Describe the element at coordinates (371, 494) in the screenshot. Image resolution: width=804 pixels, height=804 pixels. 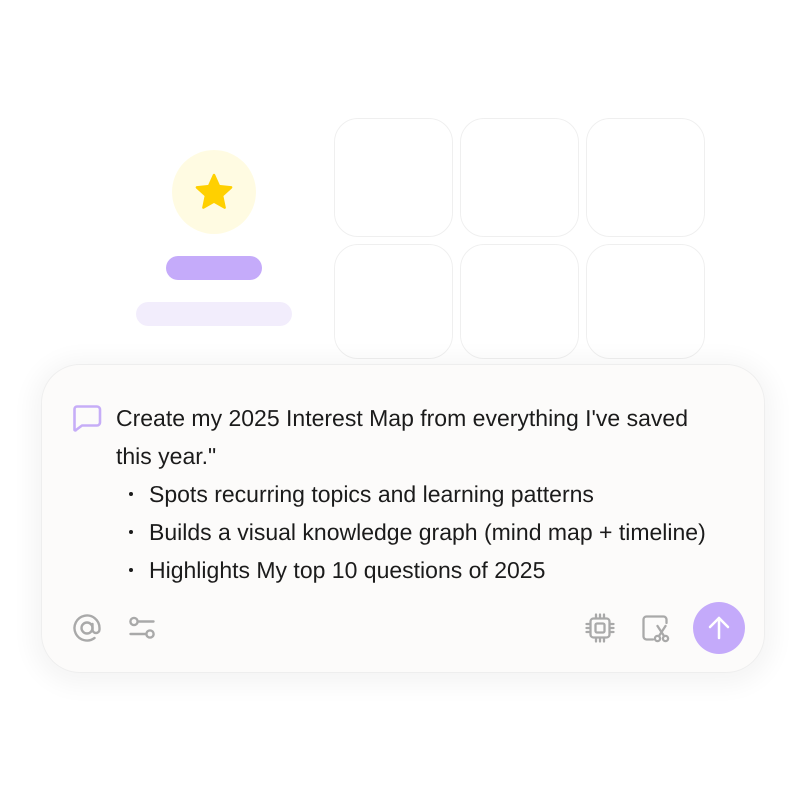
I see `bullet-text: Spots recurring topics and learning patterns` at that location.